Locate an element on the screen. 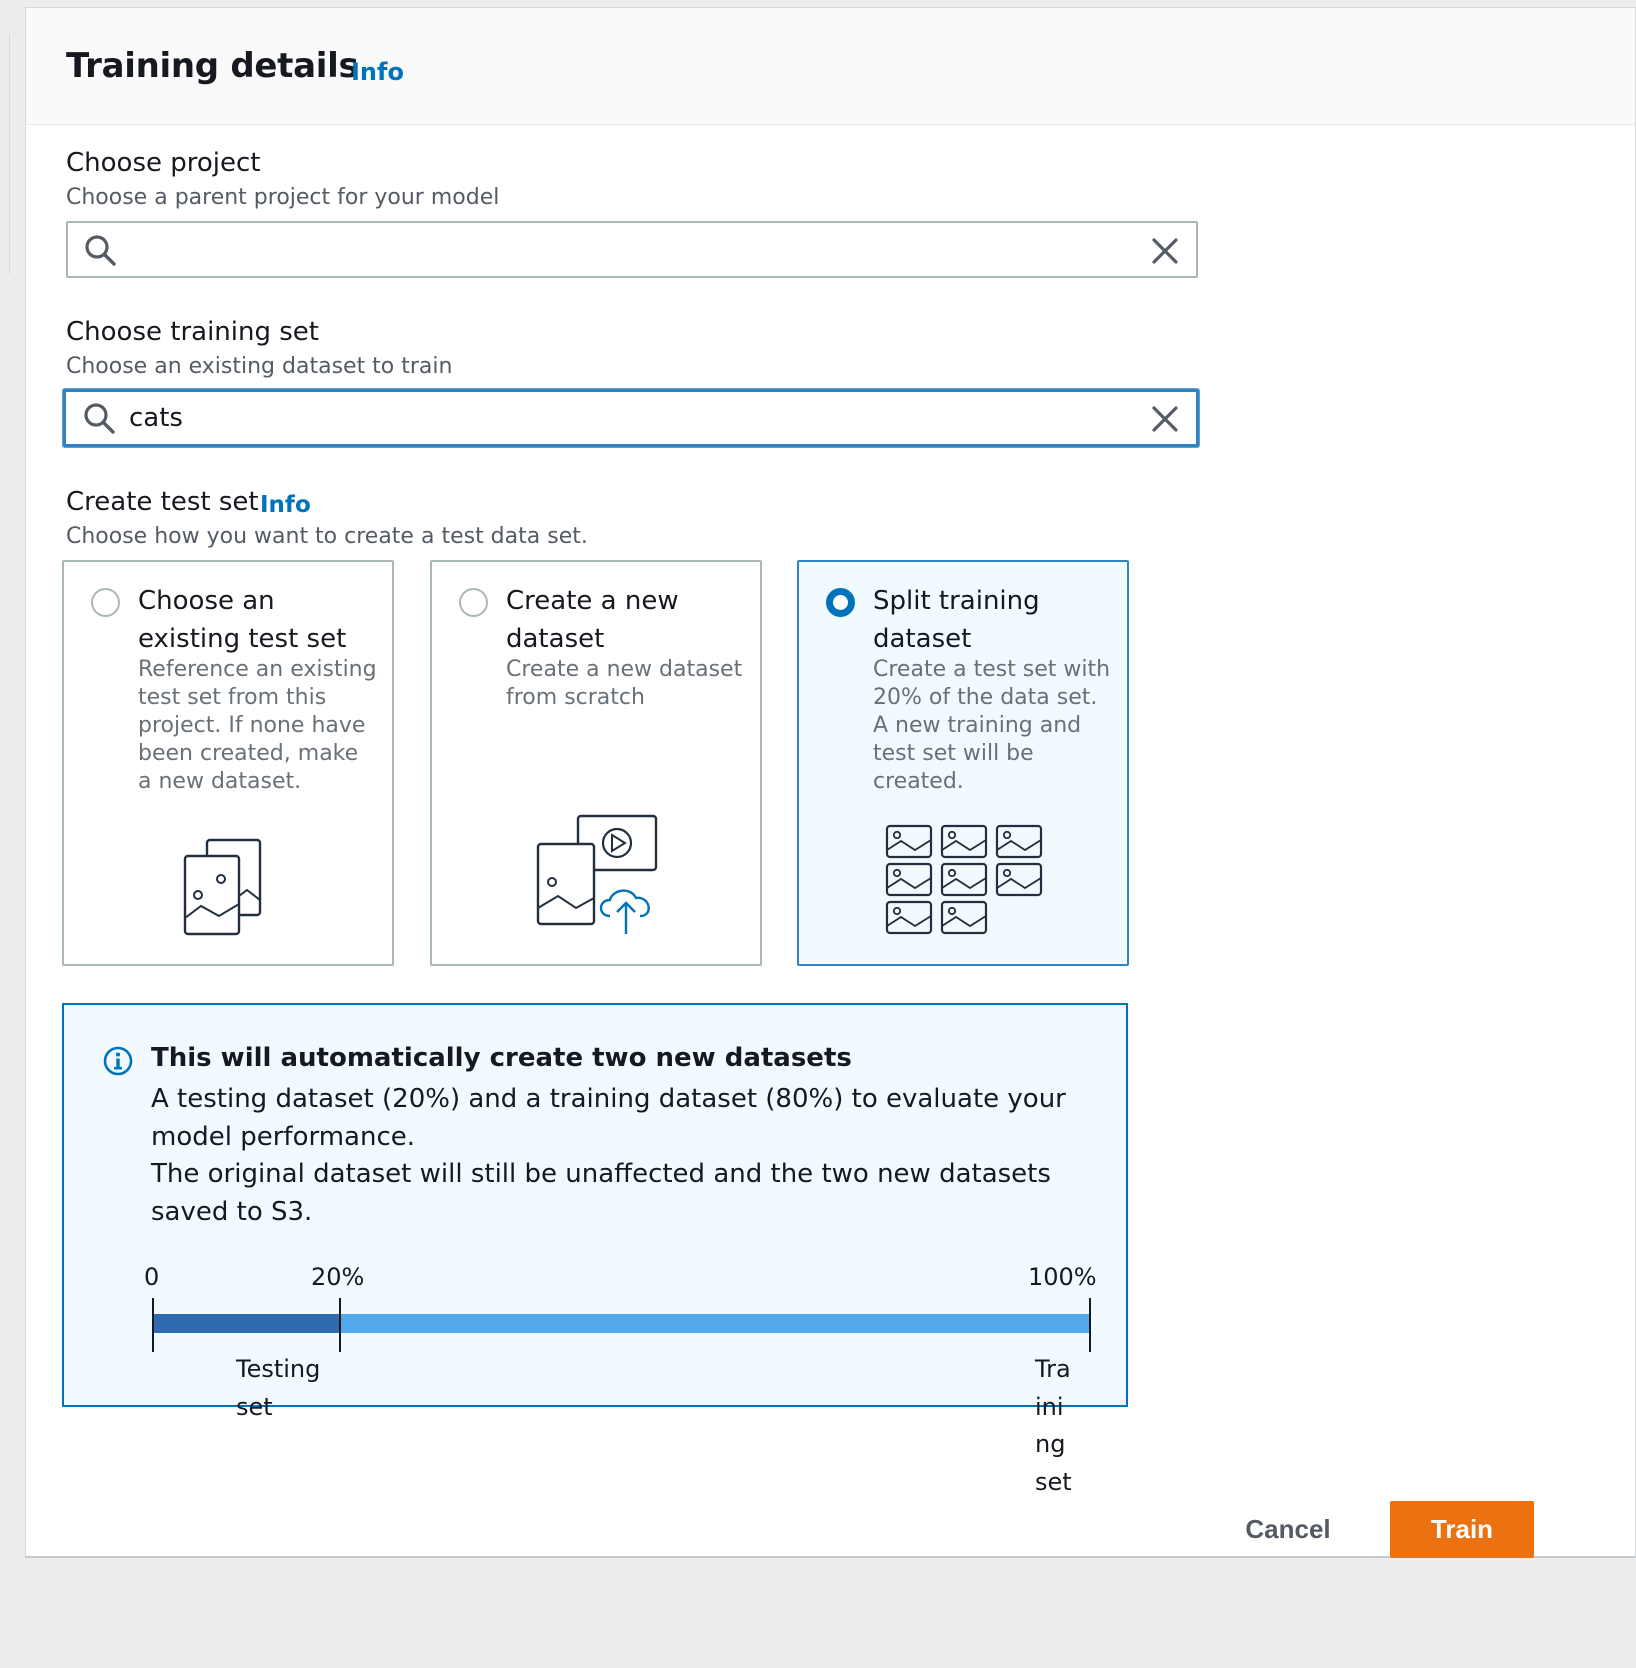 This screenshot has width=1636, height=1668. tick-mark-split is located at coordinates (340, 1325).